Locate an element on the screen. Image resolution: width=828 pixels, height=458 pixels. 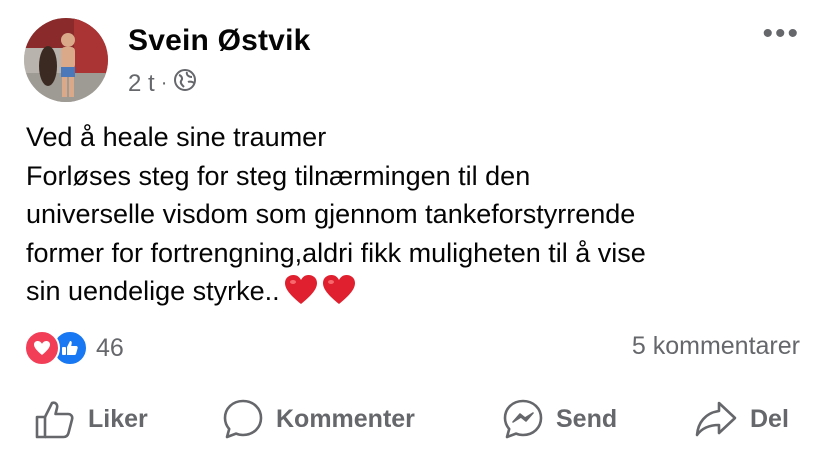
avatar is located at coordinates (66, 60).